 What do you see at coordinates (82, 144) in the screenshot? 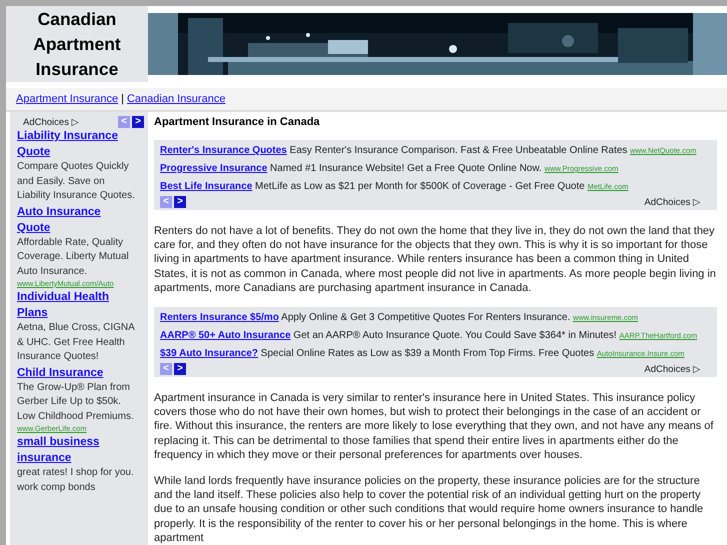
I see `ad-link: Liability Insurance Quote` at bounding box center [82, 144].